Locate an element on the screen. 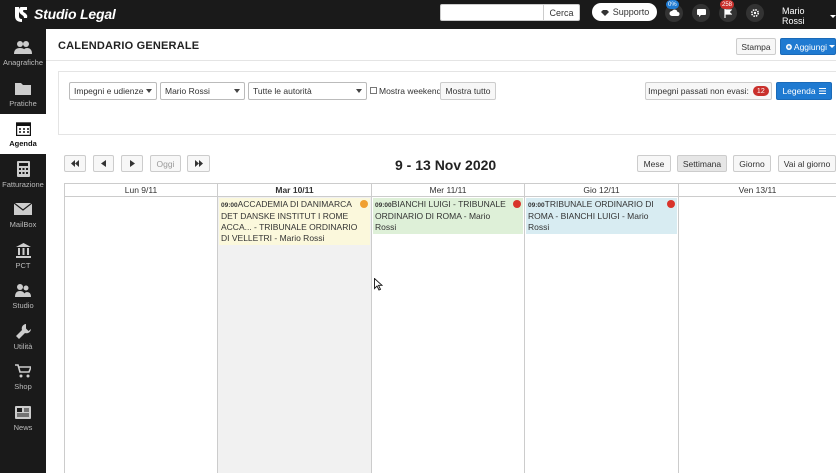  app-logo: Studio Legal is located at coordinates (64, 14).